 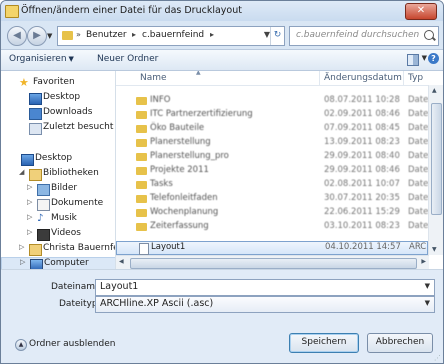 I want to click on sidebar-item-music: ▷ ♪ Musik, so click(x=58, y=219).